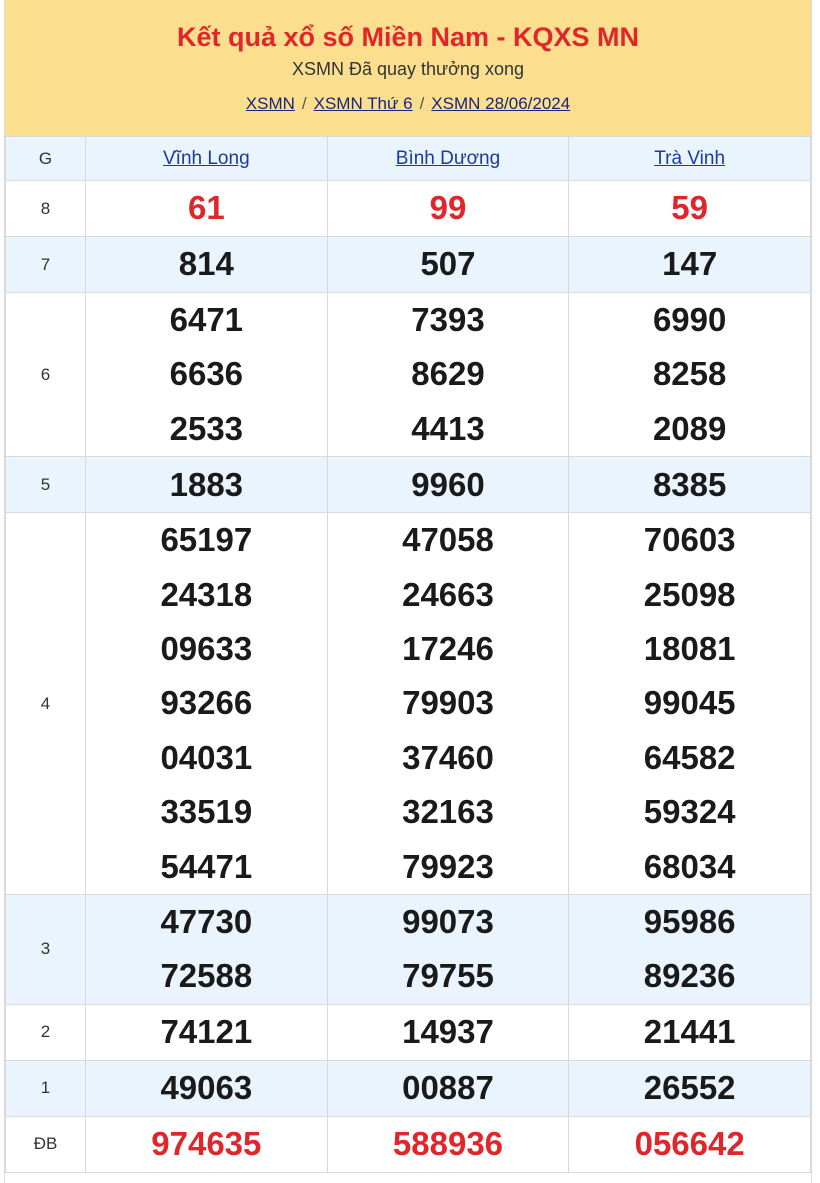 The height and width of the screenshot is (1183, 820). I want to click on table-row: 1 49063 00887 26552, so click(408, 1088).